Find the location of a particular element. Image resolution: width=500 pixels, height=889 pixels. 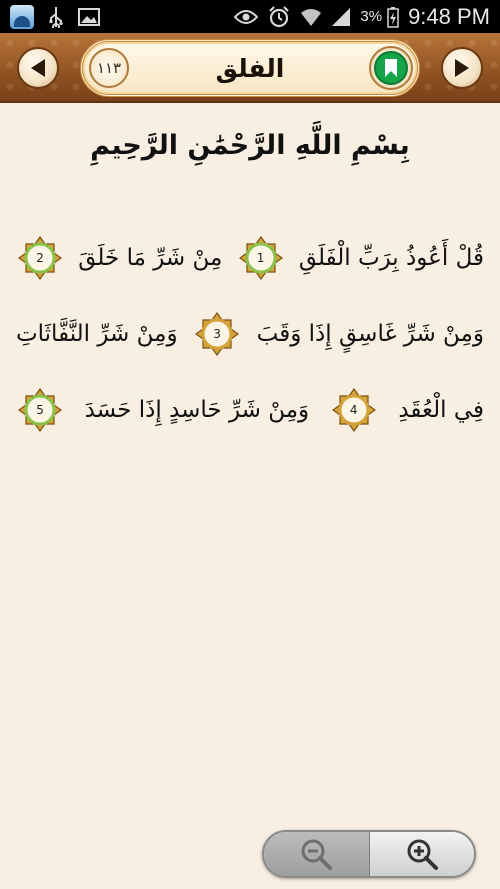

zoom-out-icon is located at coordinates (317, 854).